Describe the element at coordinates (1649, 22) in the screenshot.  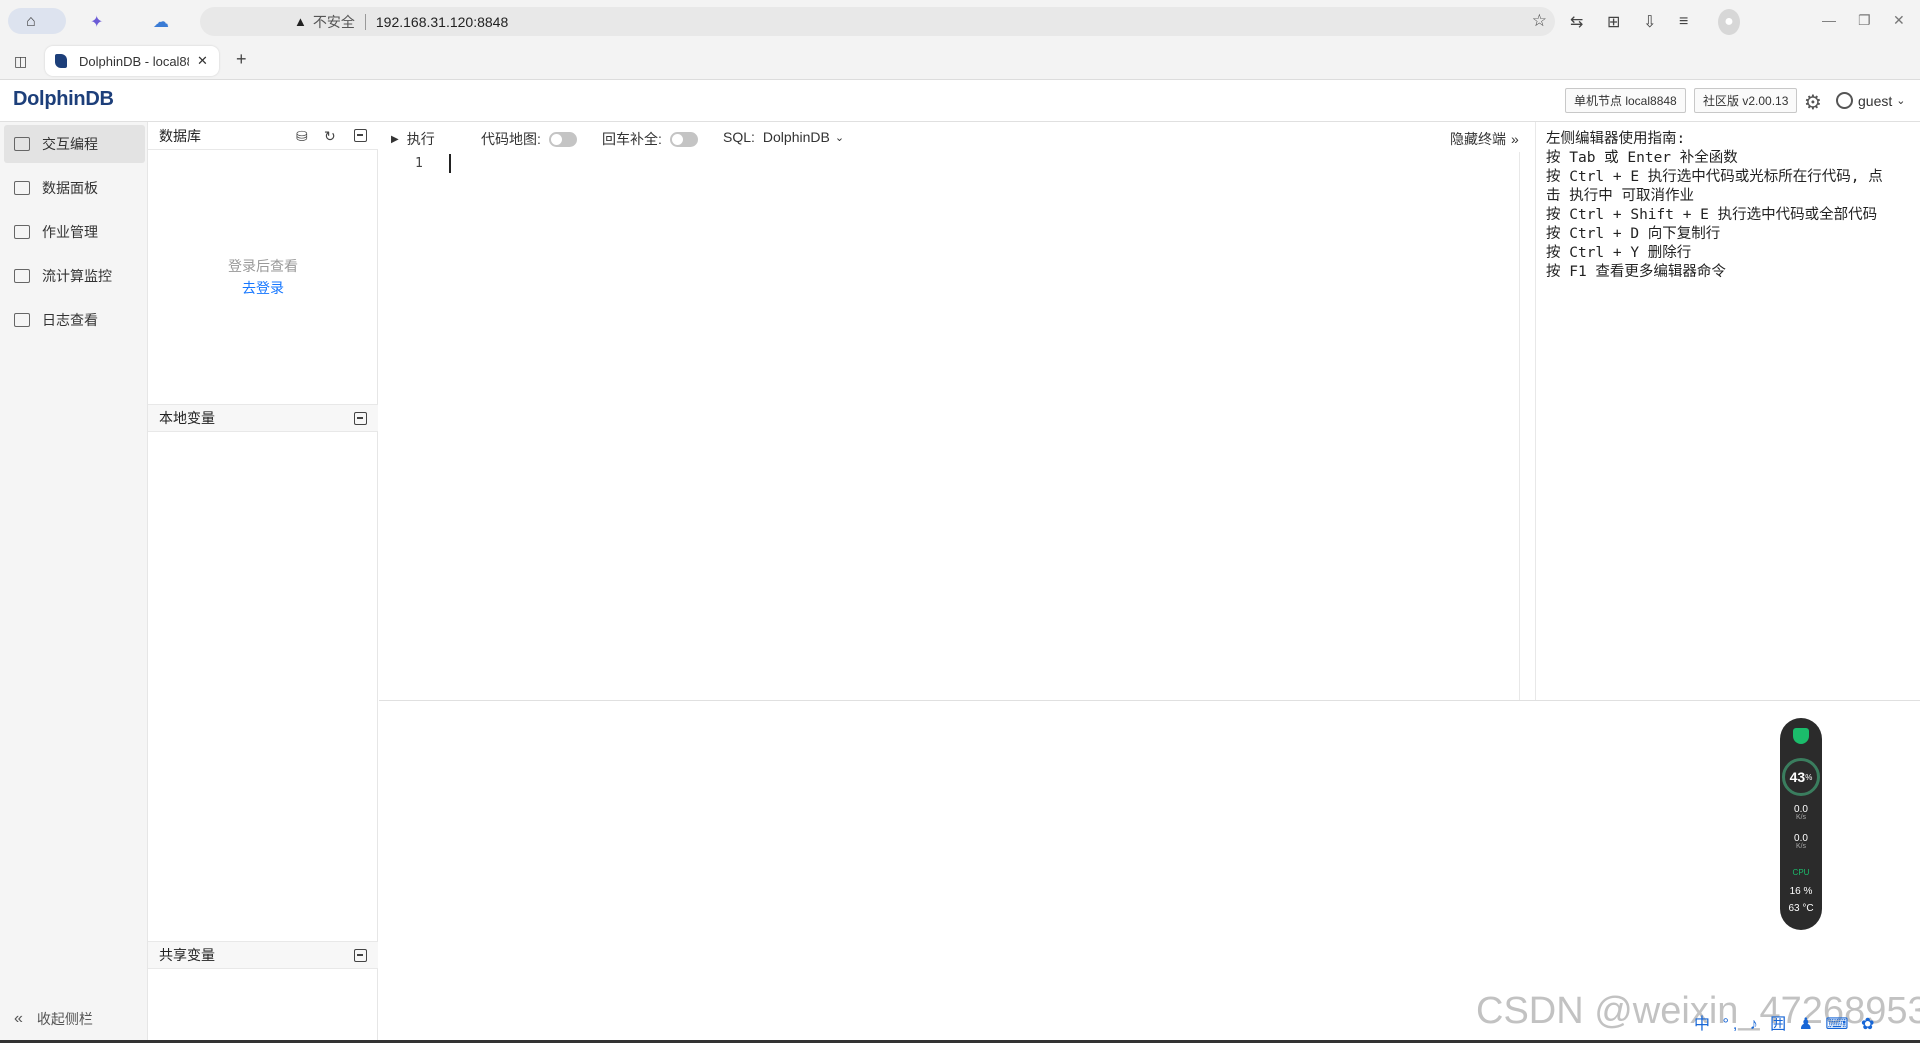
I see `download-icon: ⇩` at that location.